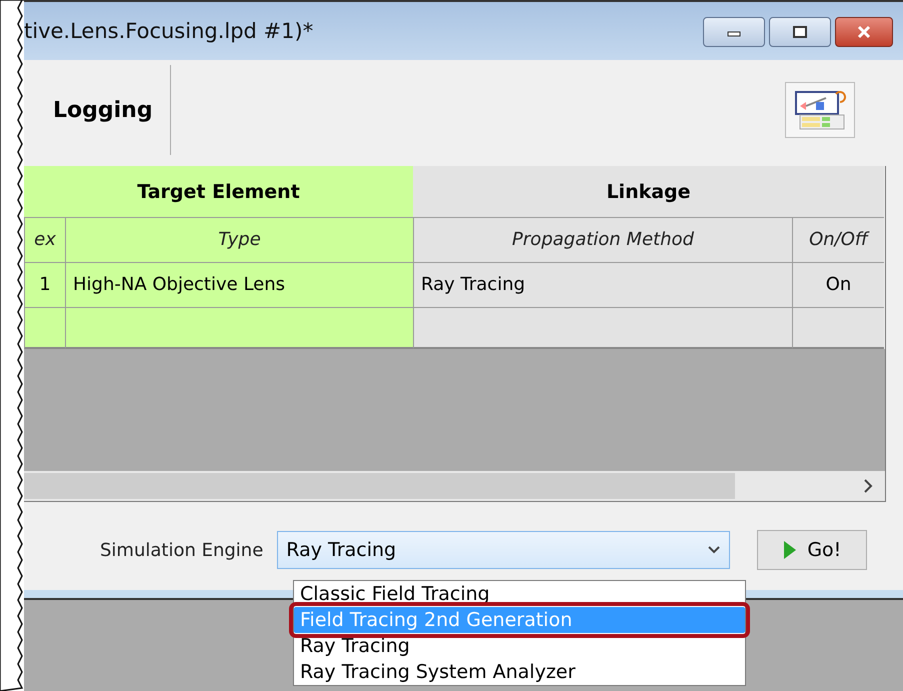 The height and width of the screenshot is (691, 903). Describe the element at coordinates (454, 486) in the screenshot. I see `horizontal-scrollbar` at that location.